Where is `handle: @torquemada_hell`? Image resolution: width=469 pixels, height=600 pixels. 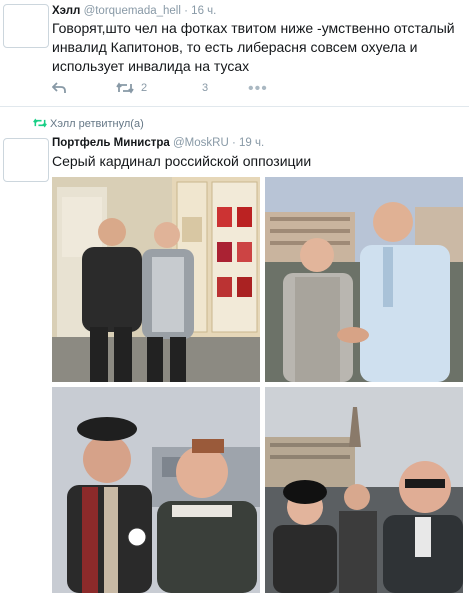
handle: @torquemada_hell is located at coordinates (132, 11).